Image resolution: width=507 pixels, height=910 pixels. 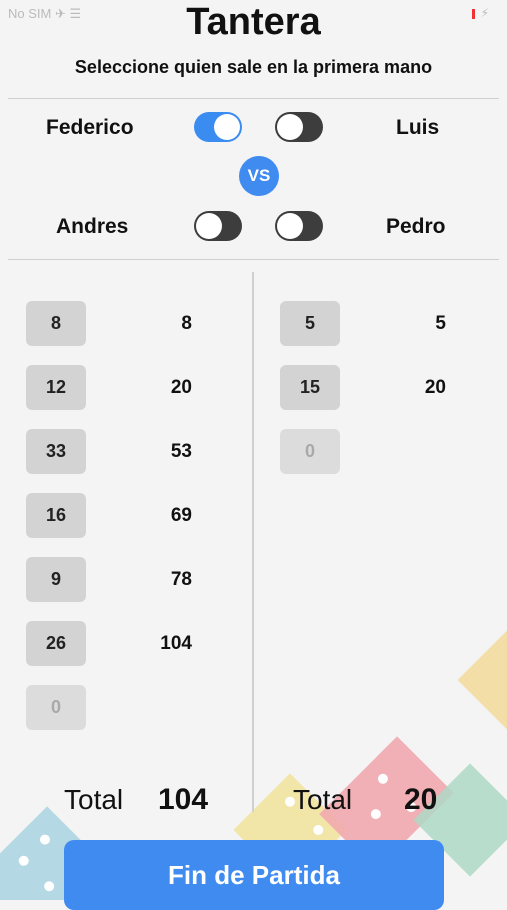 I want to click on toggle-federico, so click(x=218, y=127).